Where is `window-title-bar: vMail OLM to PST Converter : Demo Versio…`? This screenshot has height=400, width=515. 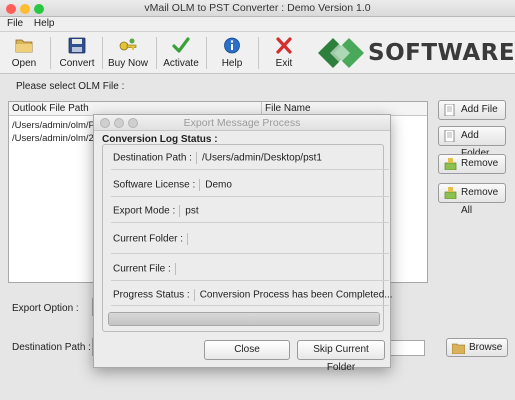 window-title-bar: vMail OLM to PST Converter : Demo Versio… is located at coordinates (257, 8).